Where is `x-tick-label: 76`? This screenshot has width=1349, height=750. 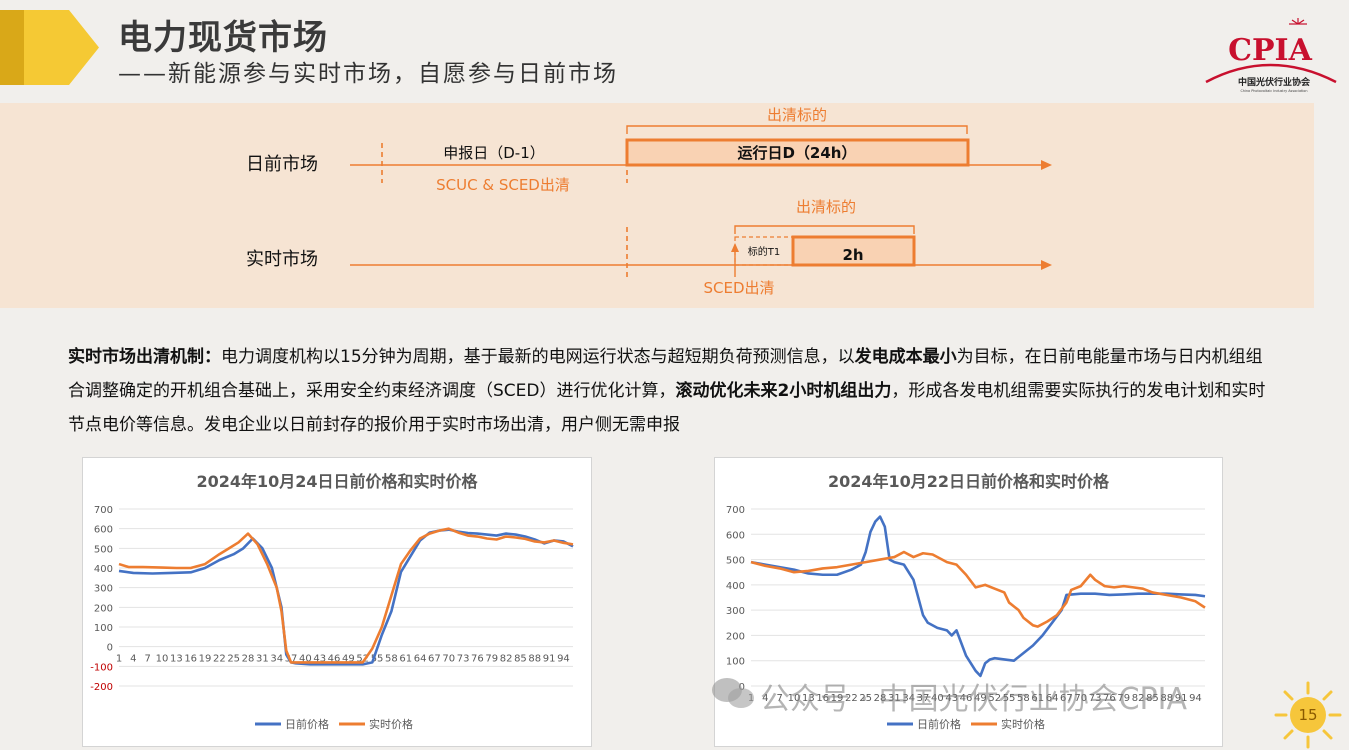 x-tick-label: 76 is located at coordinates (477, 659).